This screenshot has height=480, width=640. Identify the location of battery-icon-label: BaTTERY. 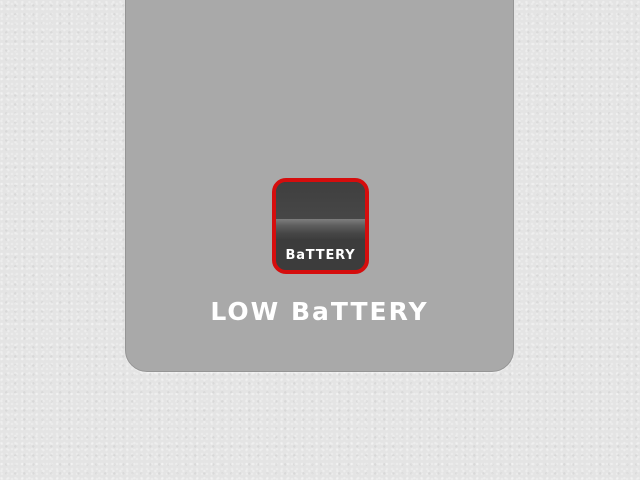
(320, 255).